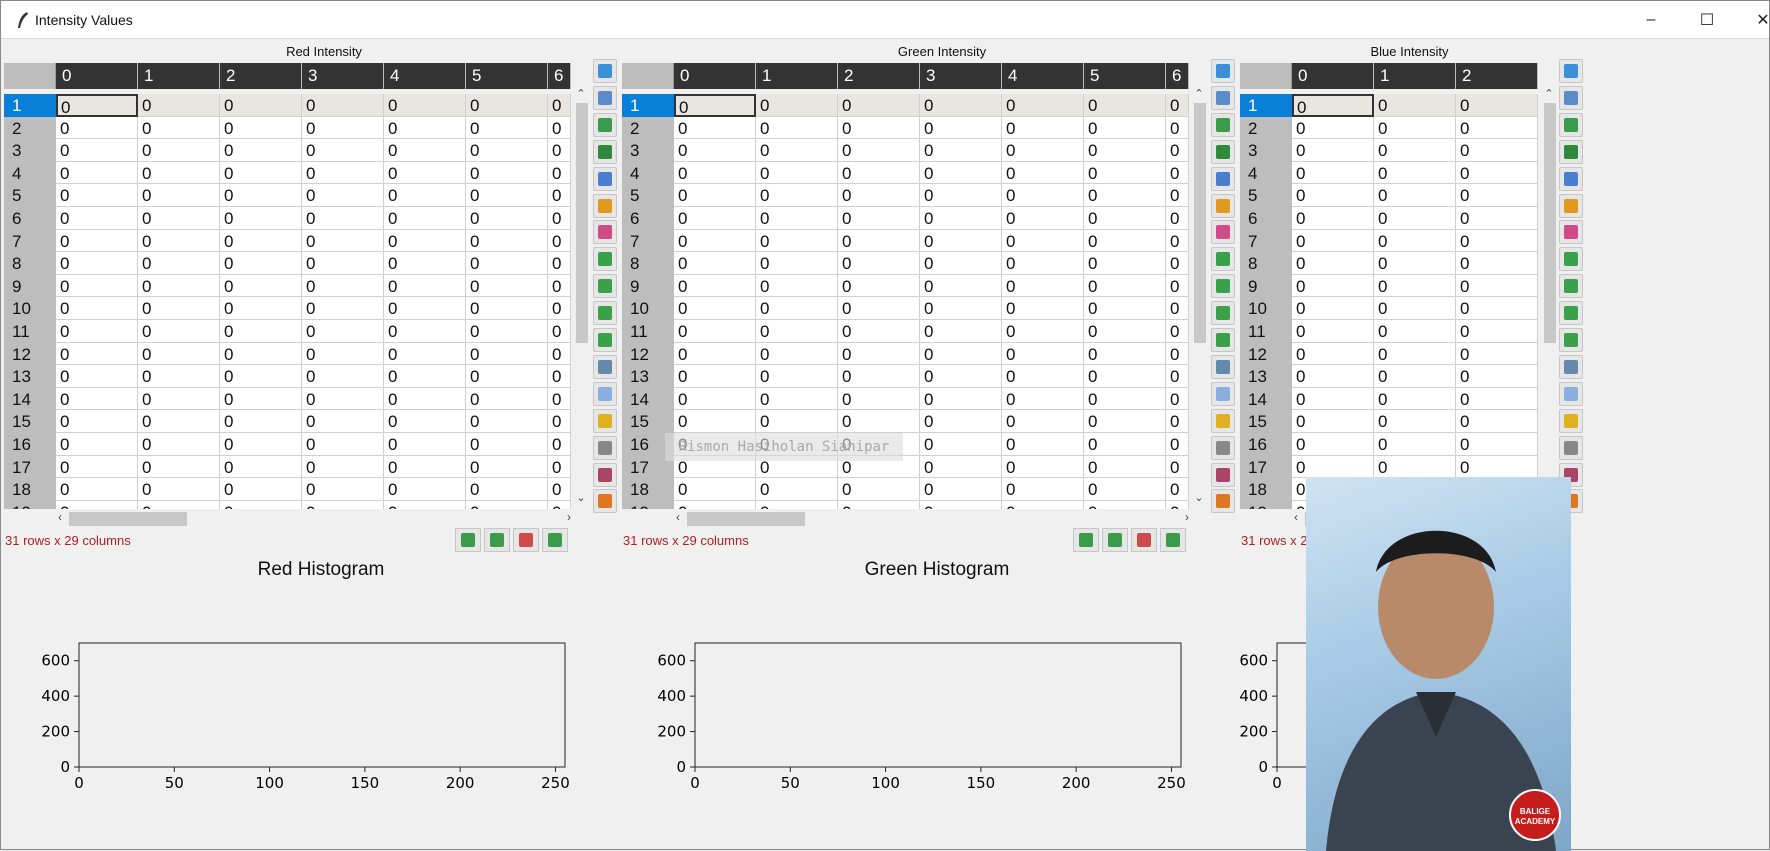 The height and width of the screenshot is (851, 1770). What do you see at coordinates (1223, 447) in the screenshot?
I see `calculator-icon` at bounding box center [1223, 447].